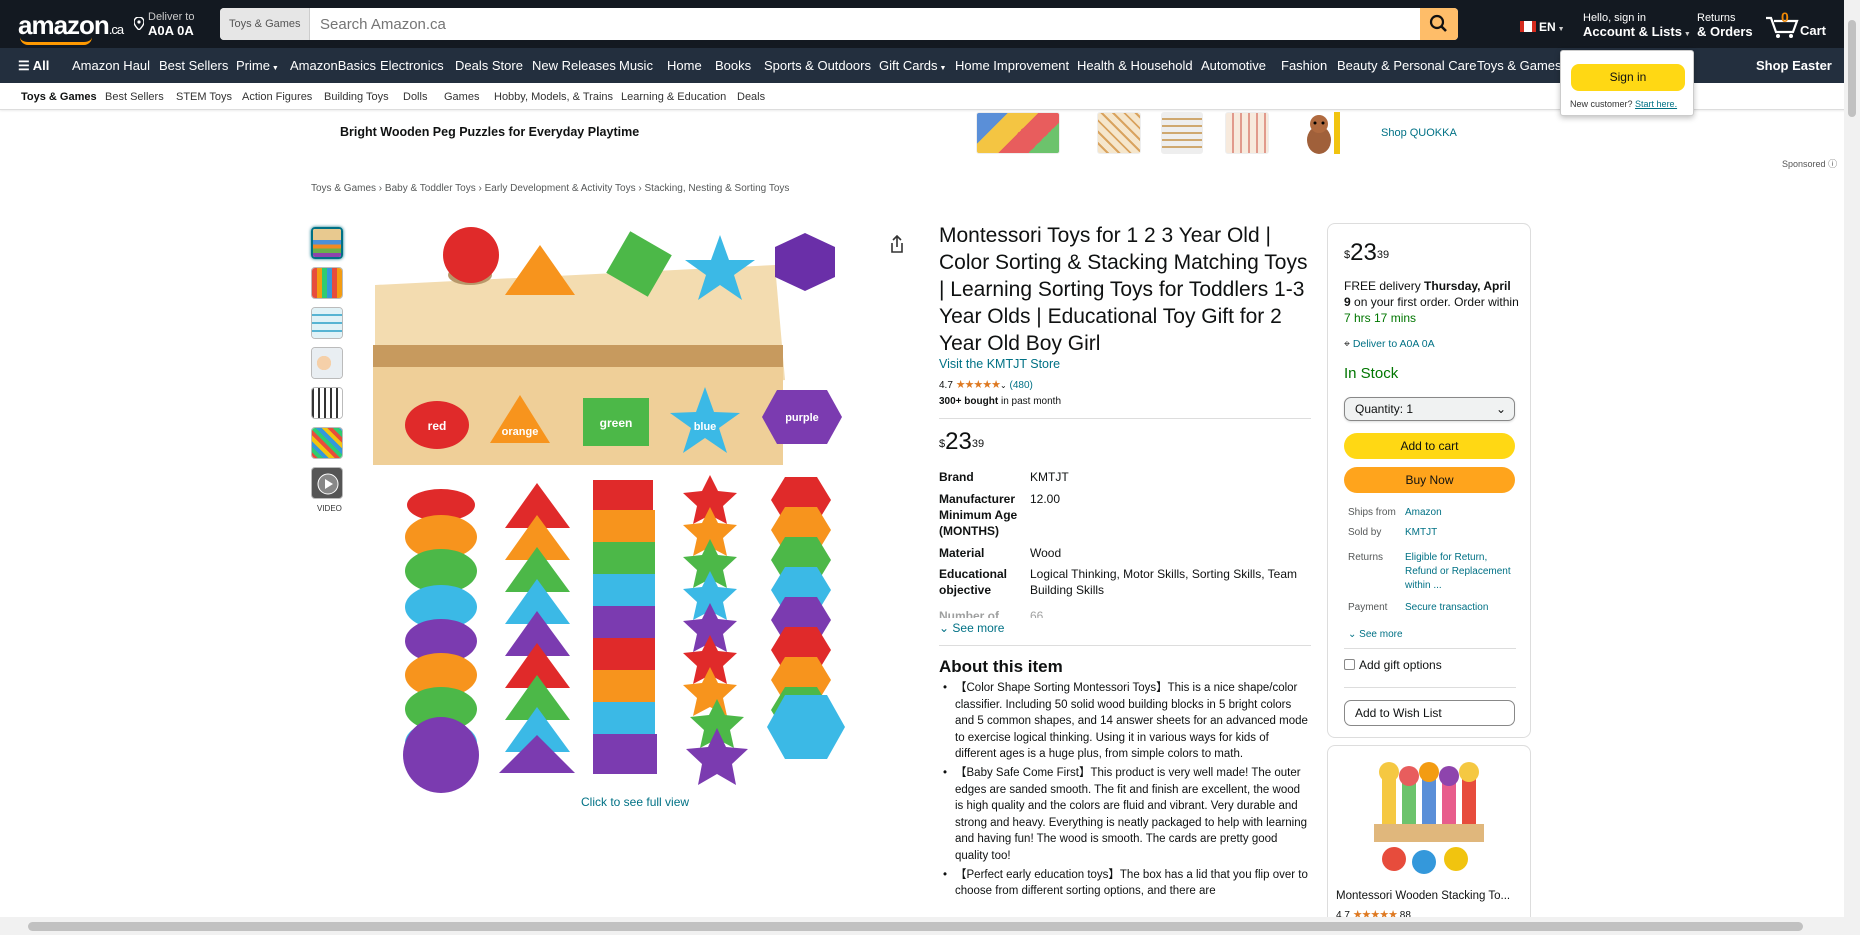 The height and width of the screenshot is (935, 1860). Describe the element at coordinates (1637, 26) in the screenshot. I see `account-lists: Hello, sign in Account & Lists ▼` at that location.